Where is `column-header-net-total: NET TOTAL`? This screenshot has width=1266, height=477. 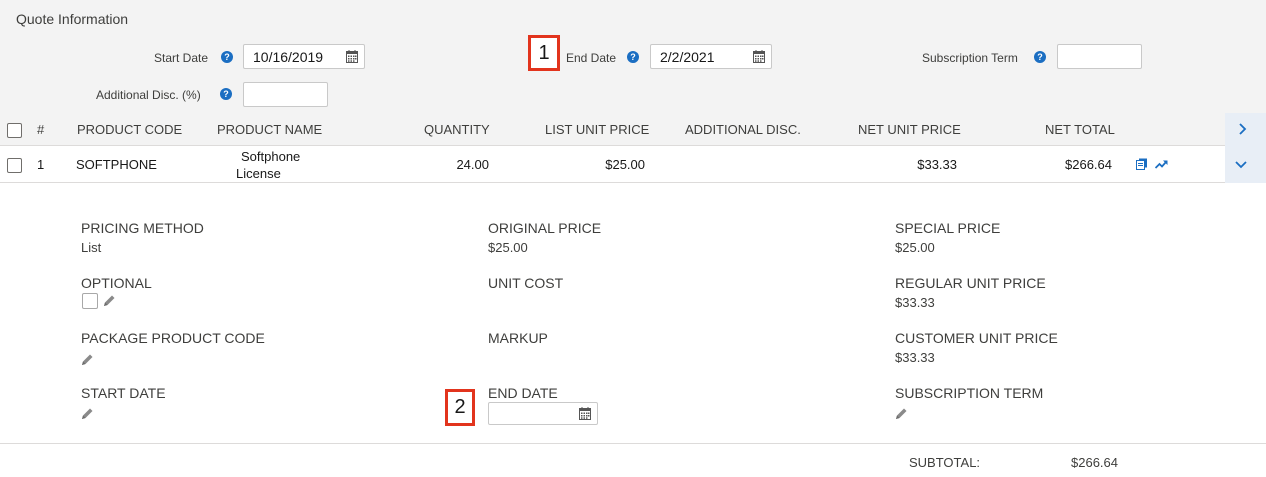
column-header-net-total: NET TOTAL is located at coordinates (1080, 129).